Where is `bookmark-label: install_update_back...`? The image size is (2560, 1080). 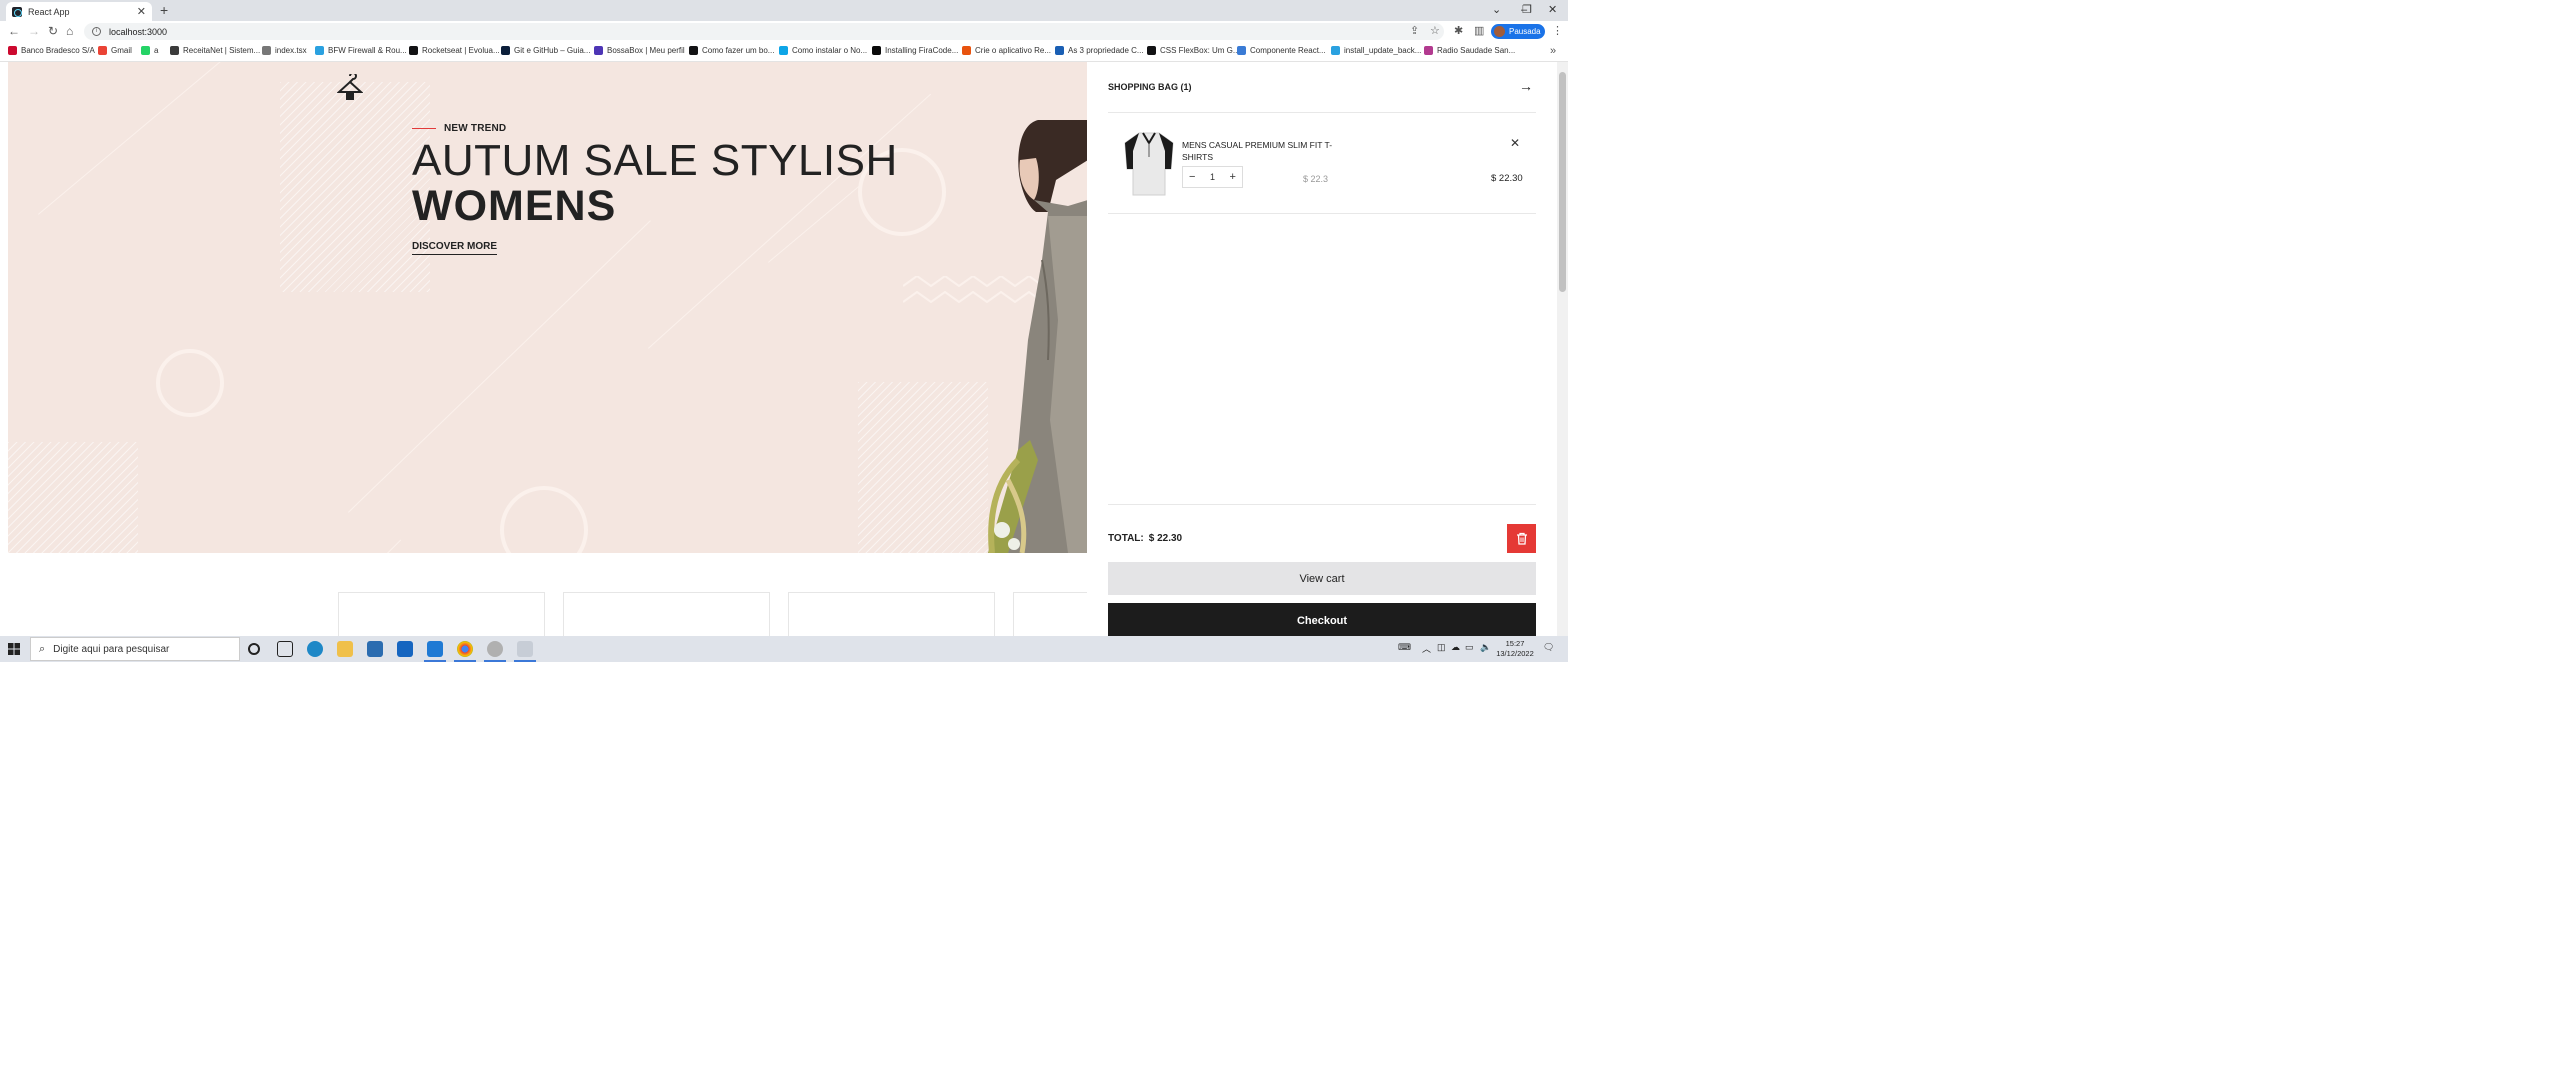 bookmark-label: install_update_back... is located at coordinates (1383, 50).